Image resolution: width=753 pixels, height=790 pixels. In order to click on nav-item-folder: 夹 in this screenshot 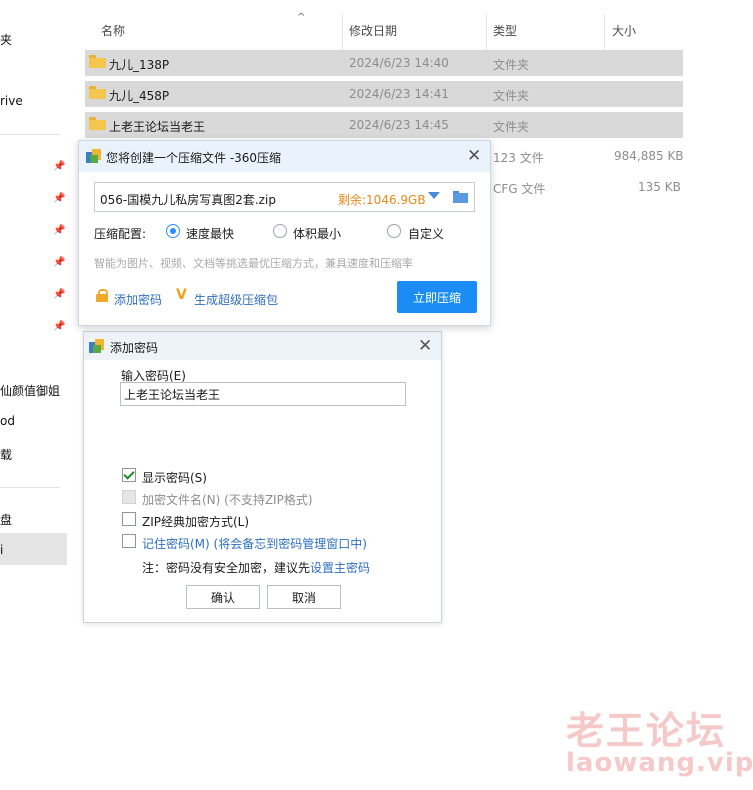, I will do `click(6, 39)`.